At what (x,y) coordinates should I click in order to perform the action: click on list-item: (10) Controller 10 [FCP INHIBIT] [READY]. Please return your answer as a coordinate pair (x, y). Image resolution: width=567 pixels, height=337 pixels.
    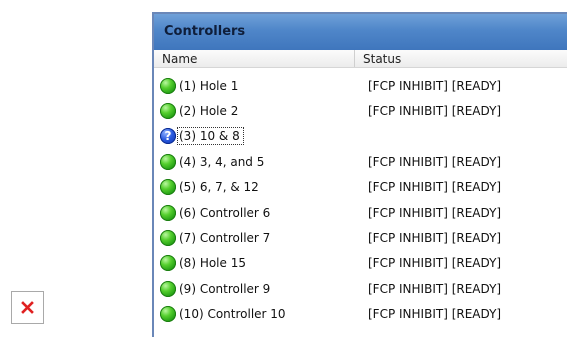
    Looking at the image, I should click on (360, 314).